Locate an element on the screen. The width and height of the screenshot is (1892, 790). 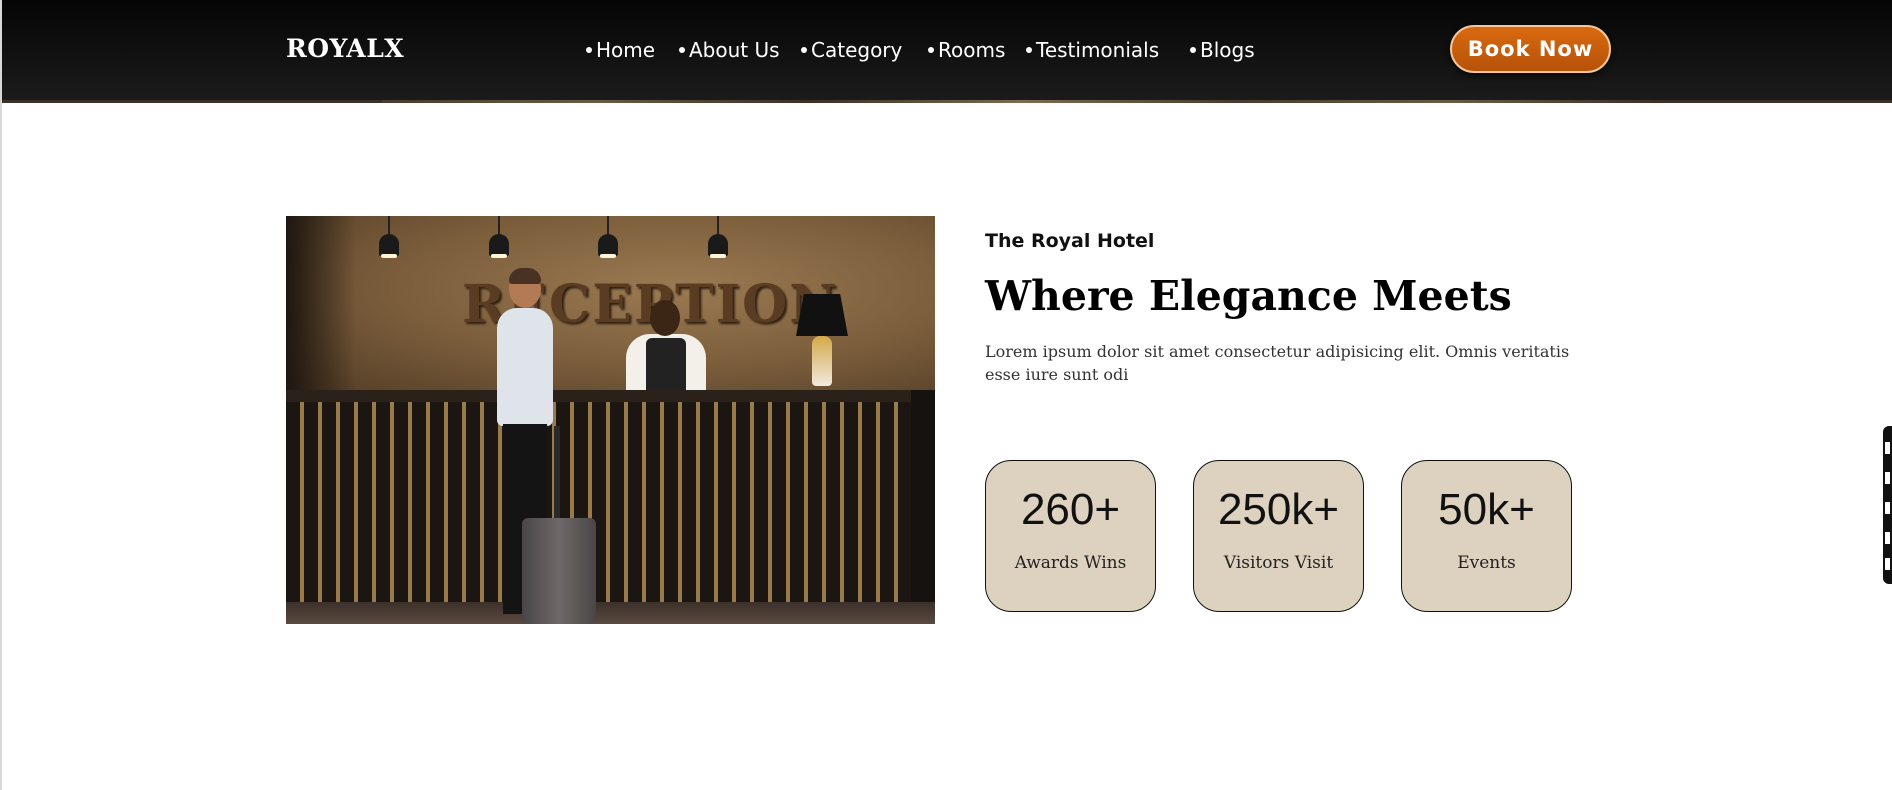
nav-testimonials: Testimonials is located at coordinates (1092, 50).